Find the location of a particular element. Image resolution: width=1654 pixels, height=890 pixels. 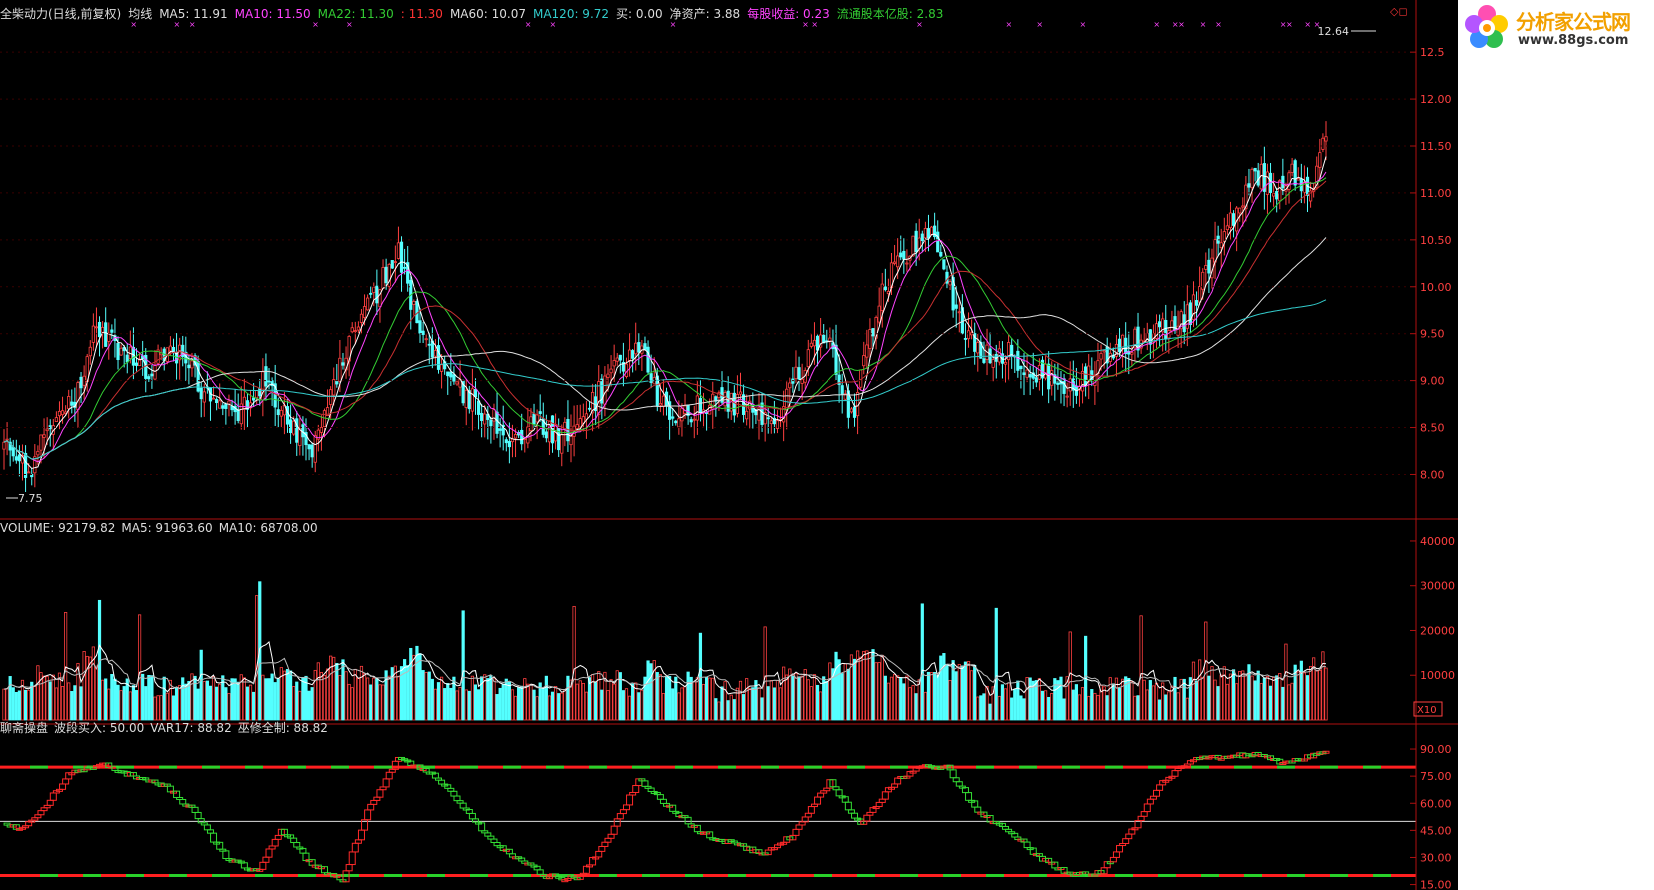

buy-value: 买: 0.00 is located at coordinates (639, 14).